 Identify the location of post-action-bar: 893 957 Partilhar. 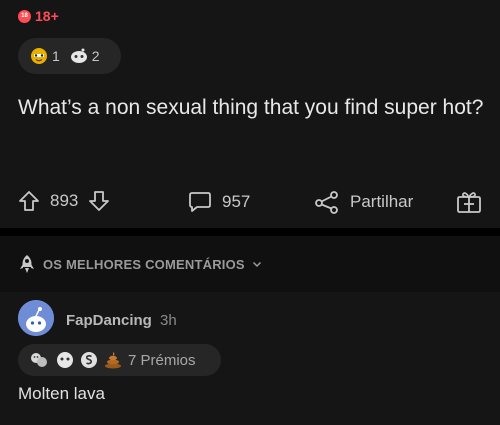
(250, 202).